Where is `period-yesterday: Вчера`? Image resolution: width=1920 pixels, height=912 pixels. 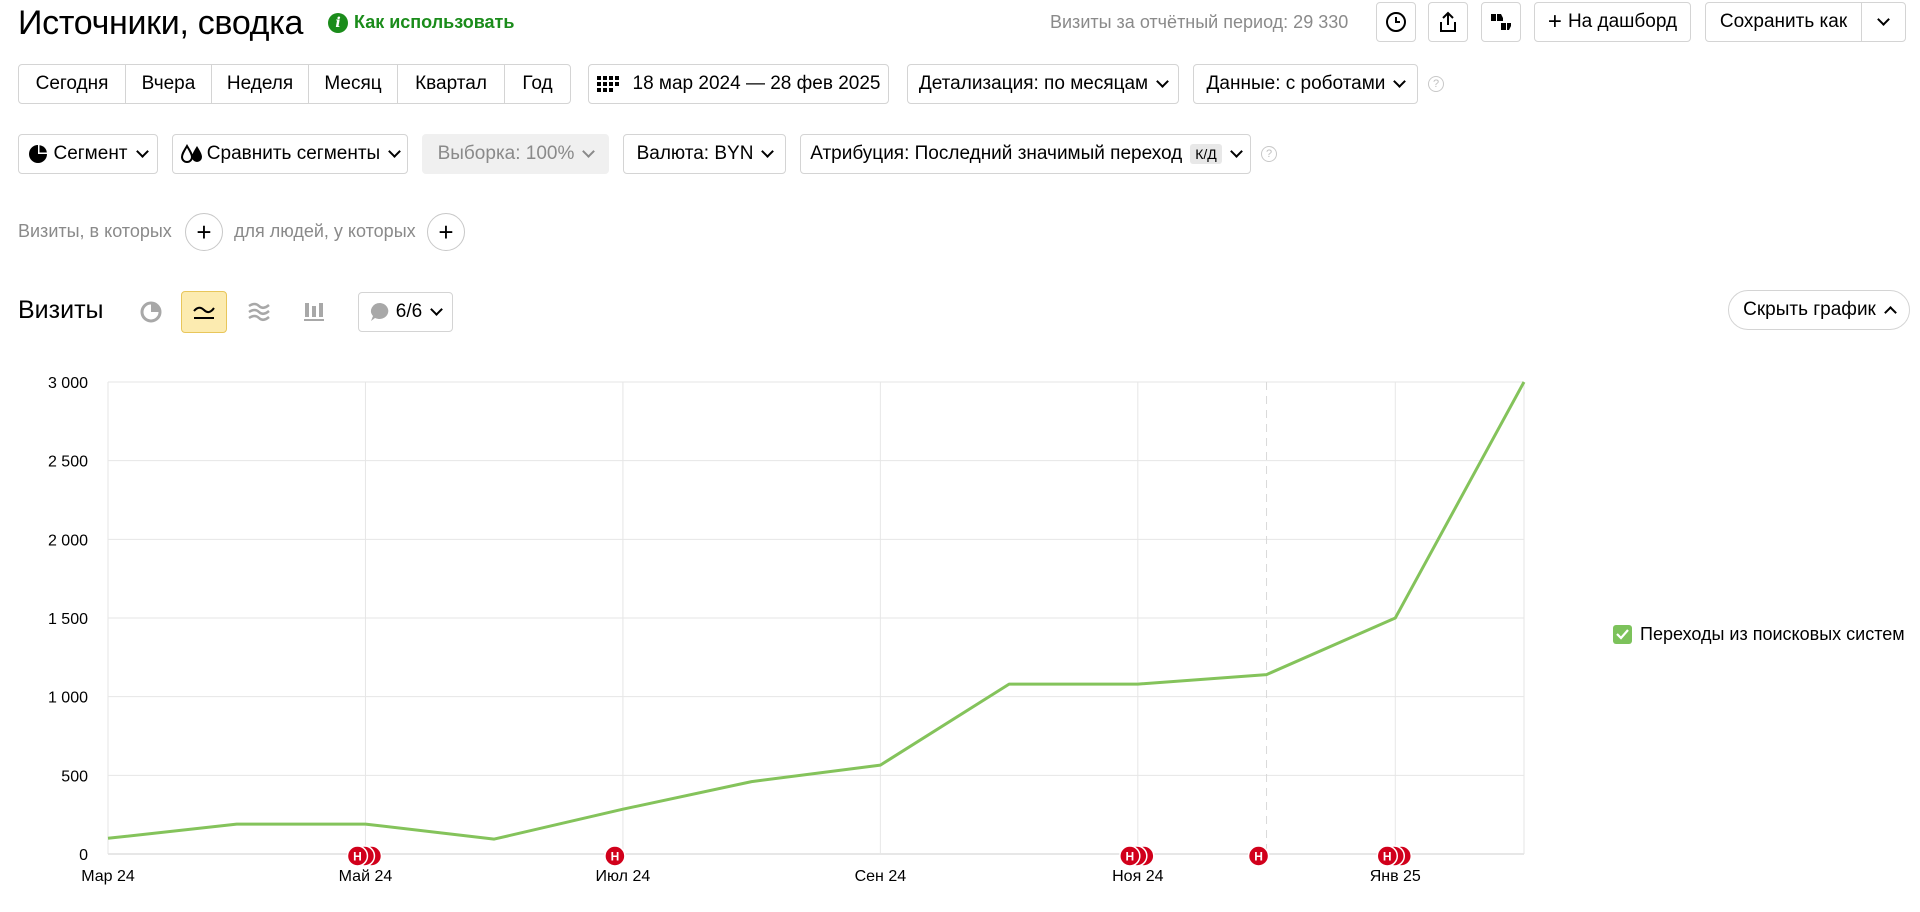 period-yesterday: Вчера is located at coordinates (169, 84).